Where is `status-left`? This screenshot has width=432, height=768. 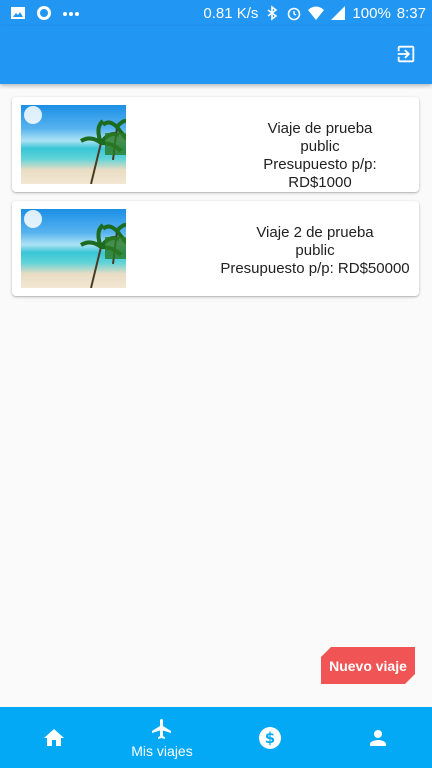
status-left is located at coordinates (45, 13).